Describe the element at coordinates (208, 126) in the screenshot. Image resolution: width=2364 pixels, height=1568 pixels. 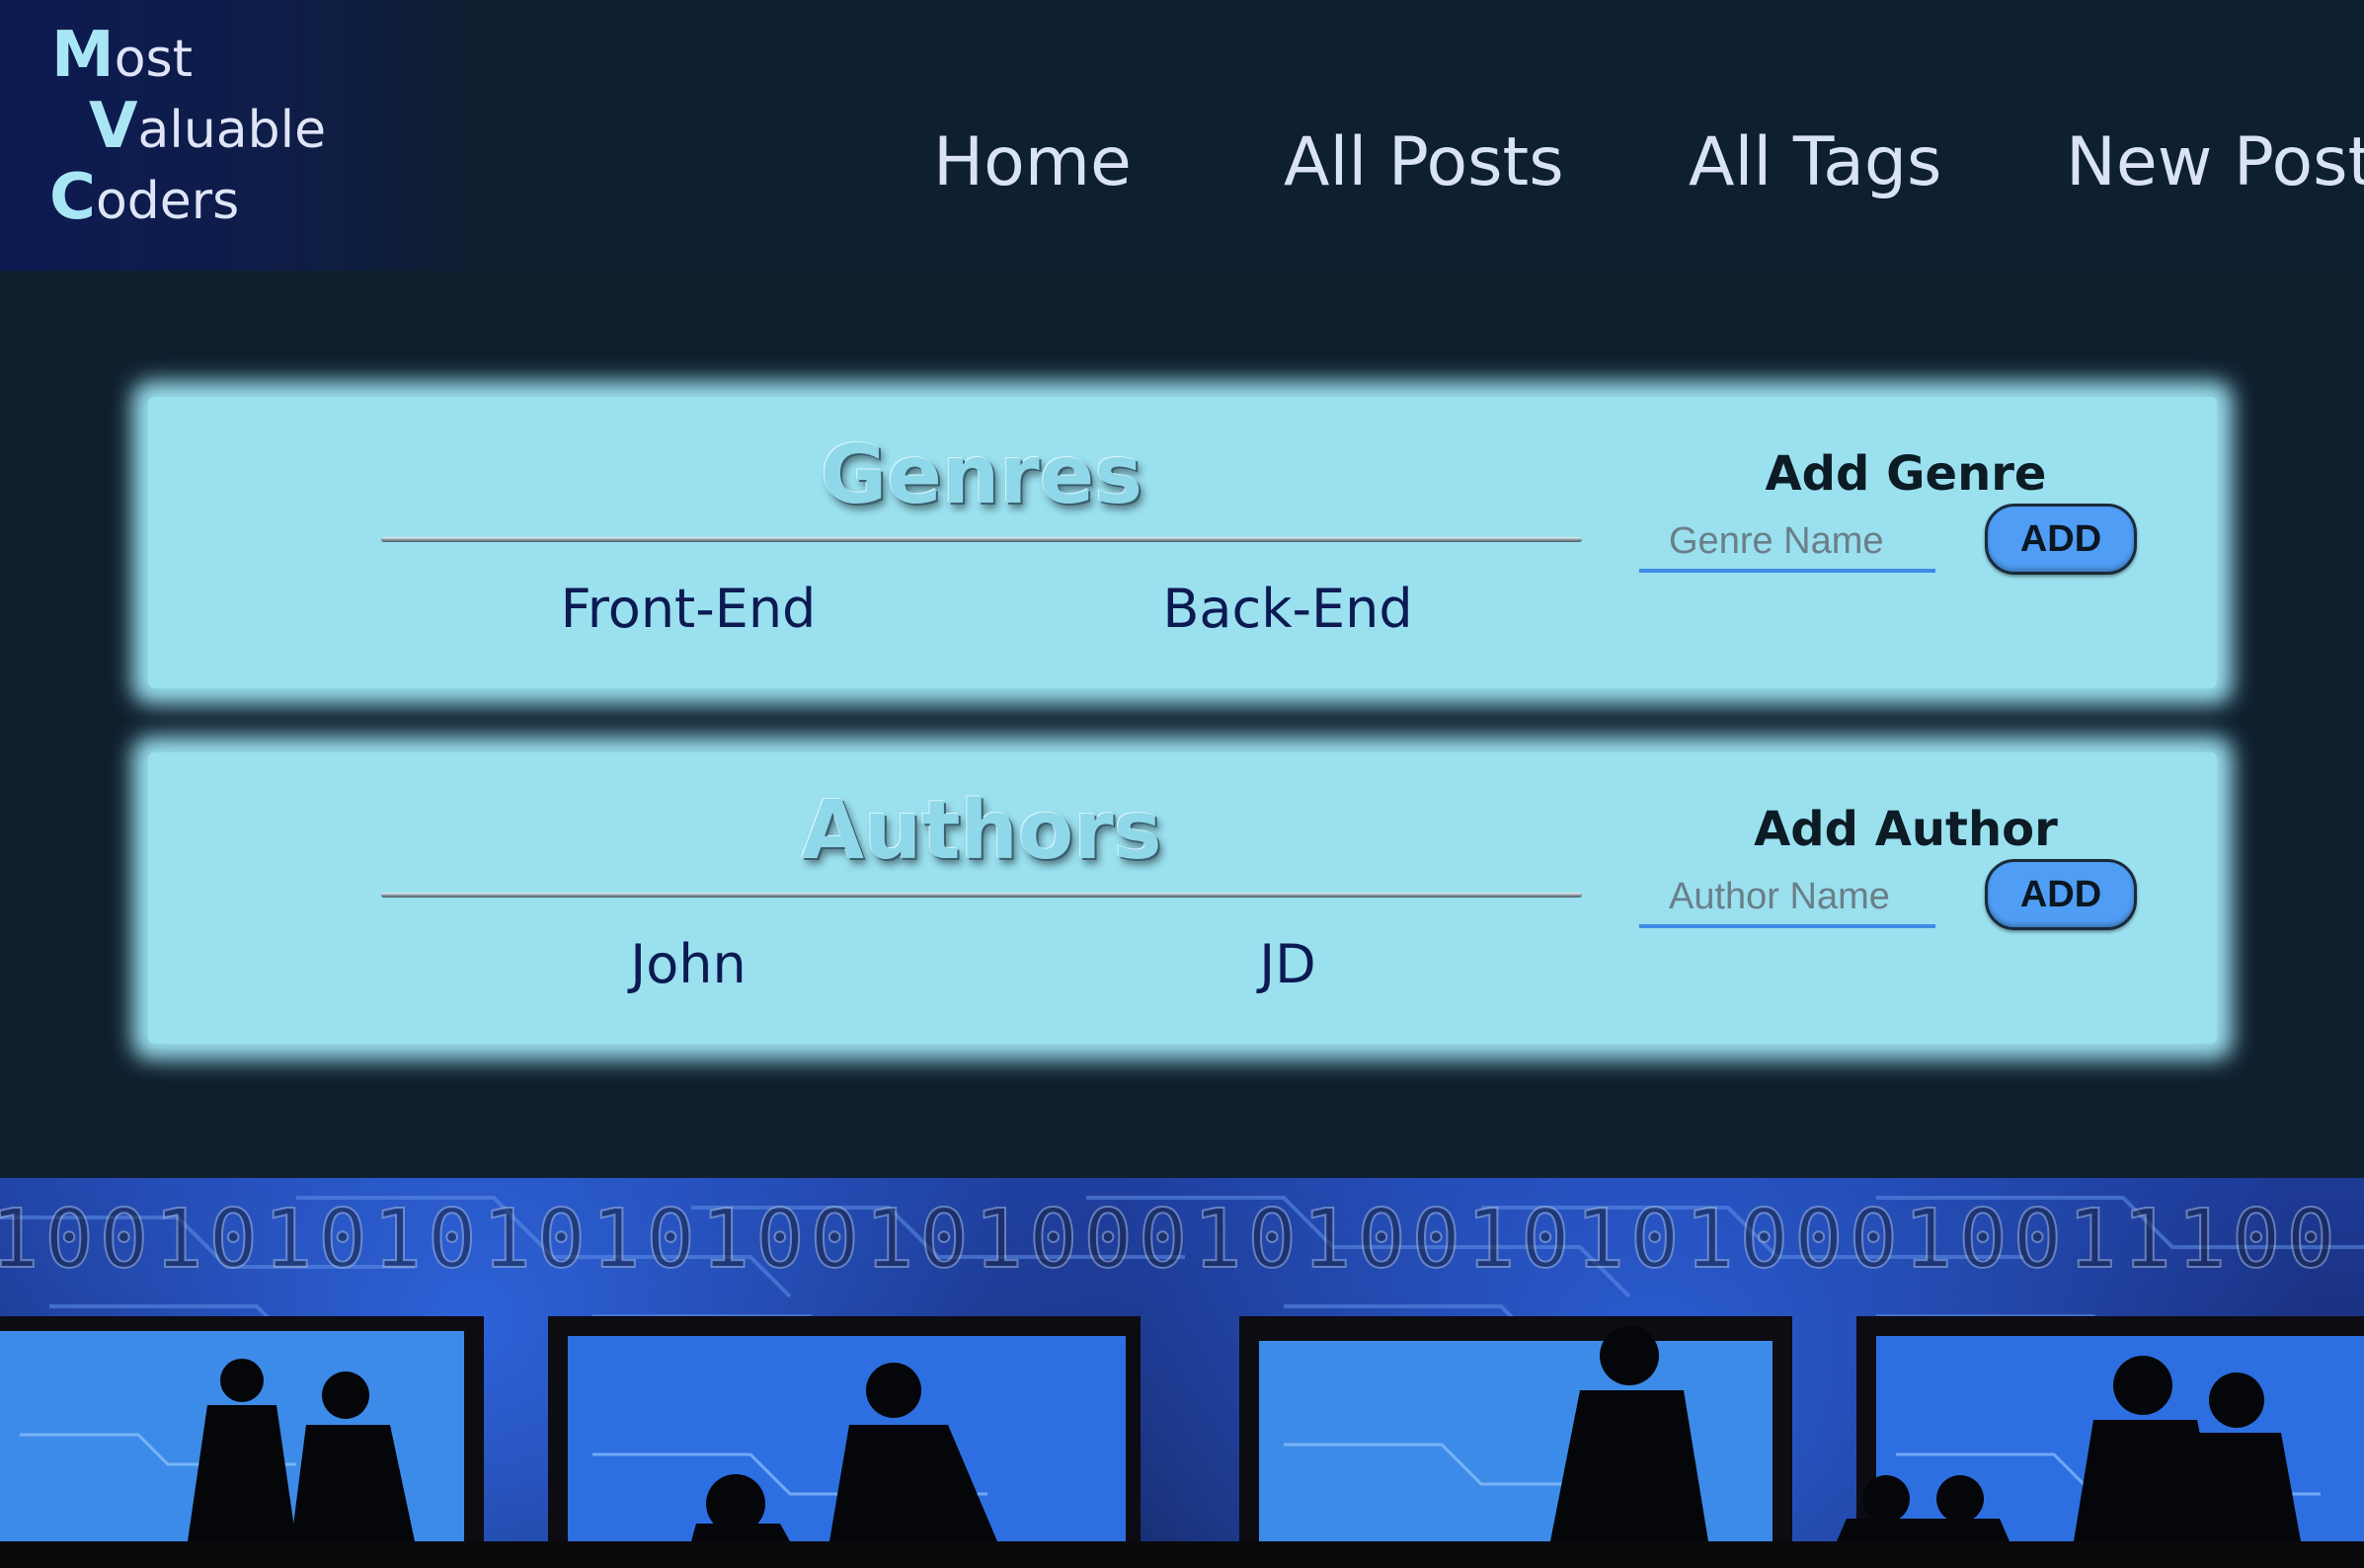
I see `logo-line-valuable: Valuable` at that location.